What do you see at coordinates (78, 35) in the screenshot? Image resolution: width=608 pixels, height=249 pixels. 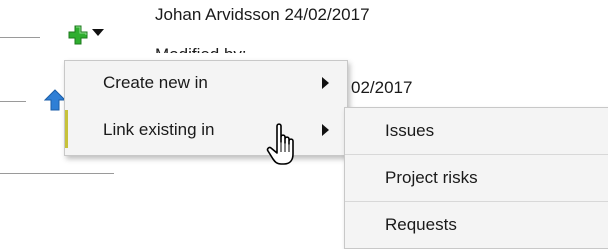 I see `green-plus-icon` at bounding box center [78, 35].